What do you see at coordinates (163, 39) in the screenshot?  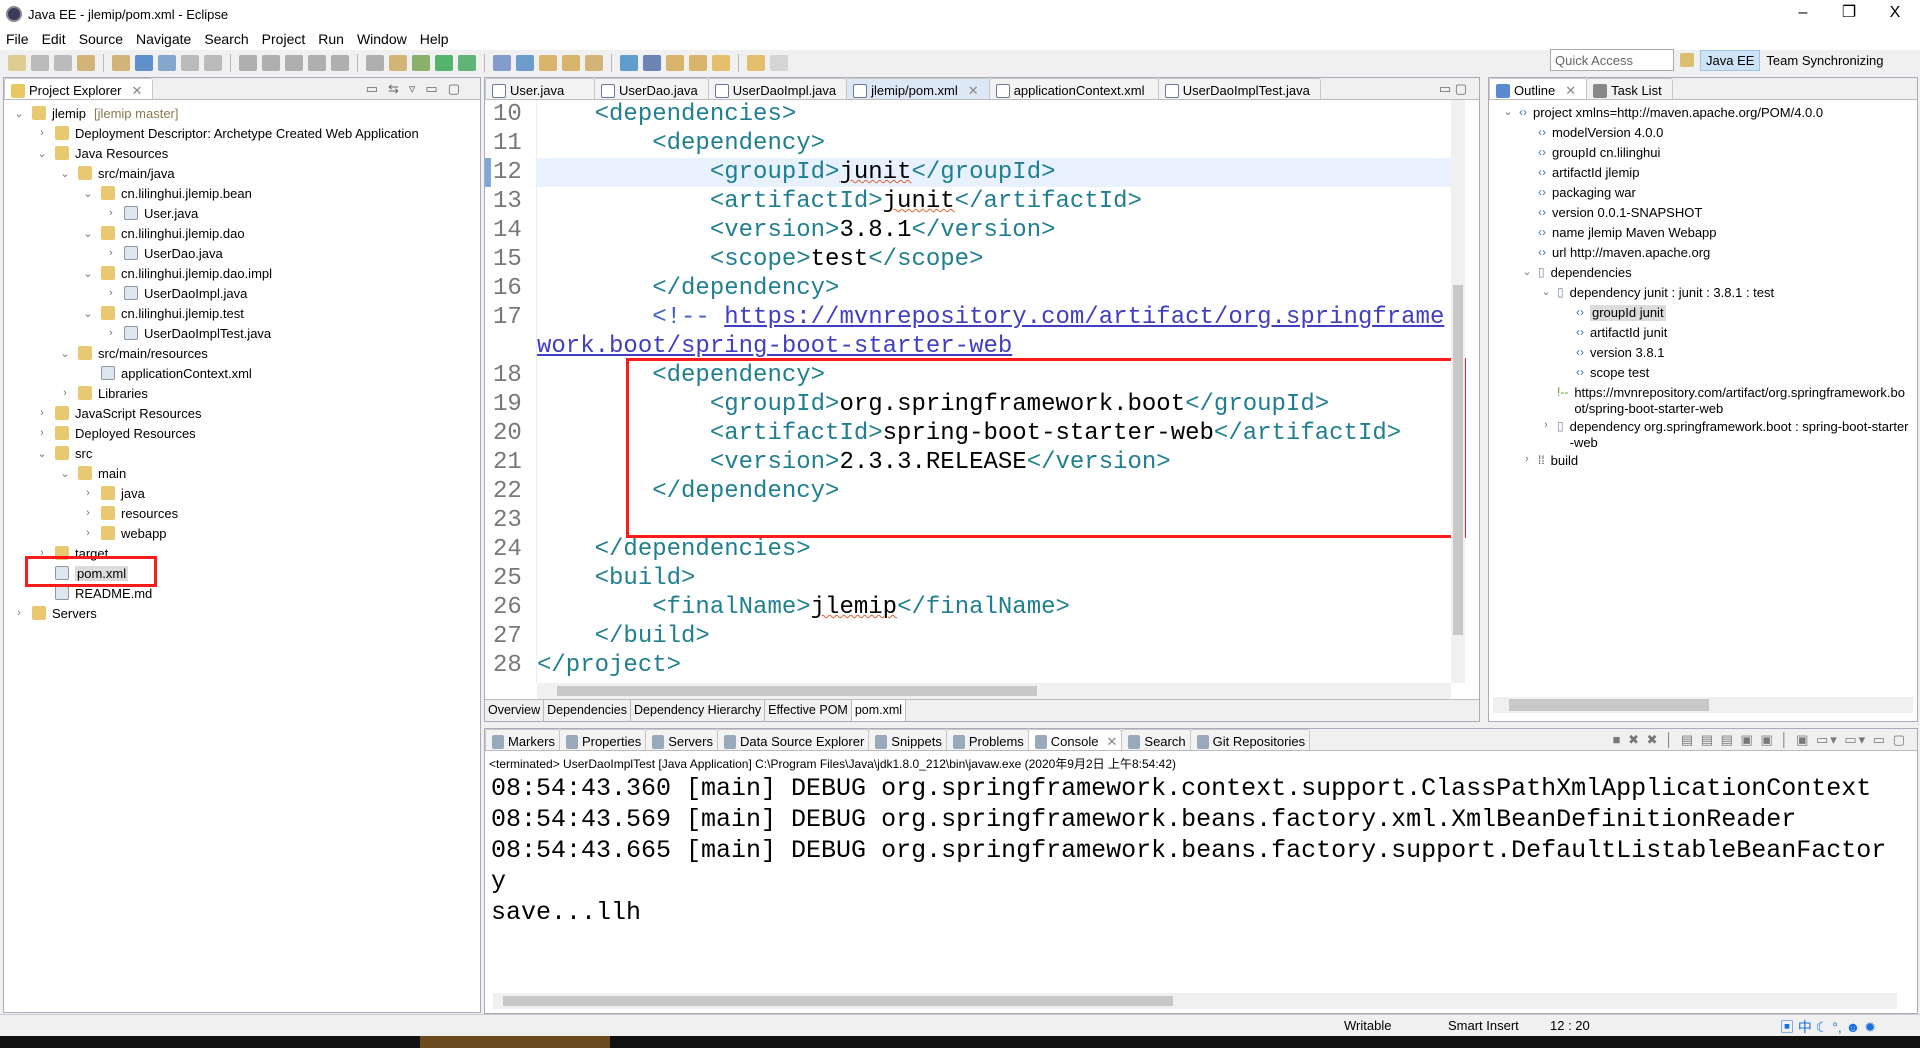 I see `menu-navigate: Navigate` at bounding box center [163, 39].